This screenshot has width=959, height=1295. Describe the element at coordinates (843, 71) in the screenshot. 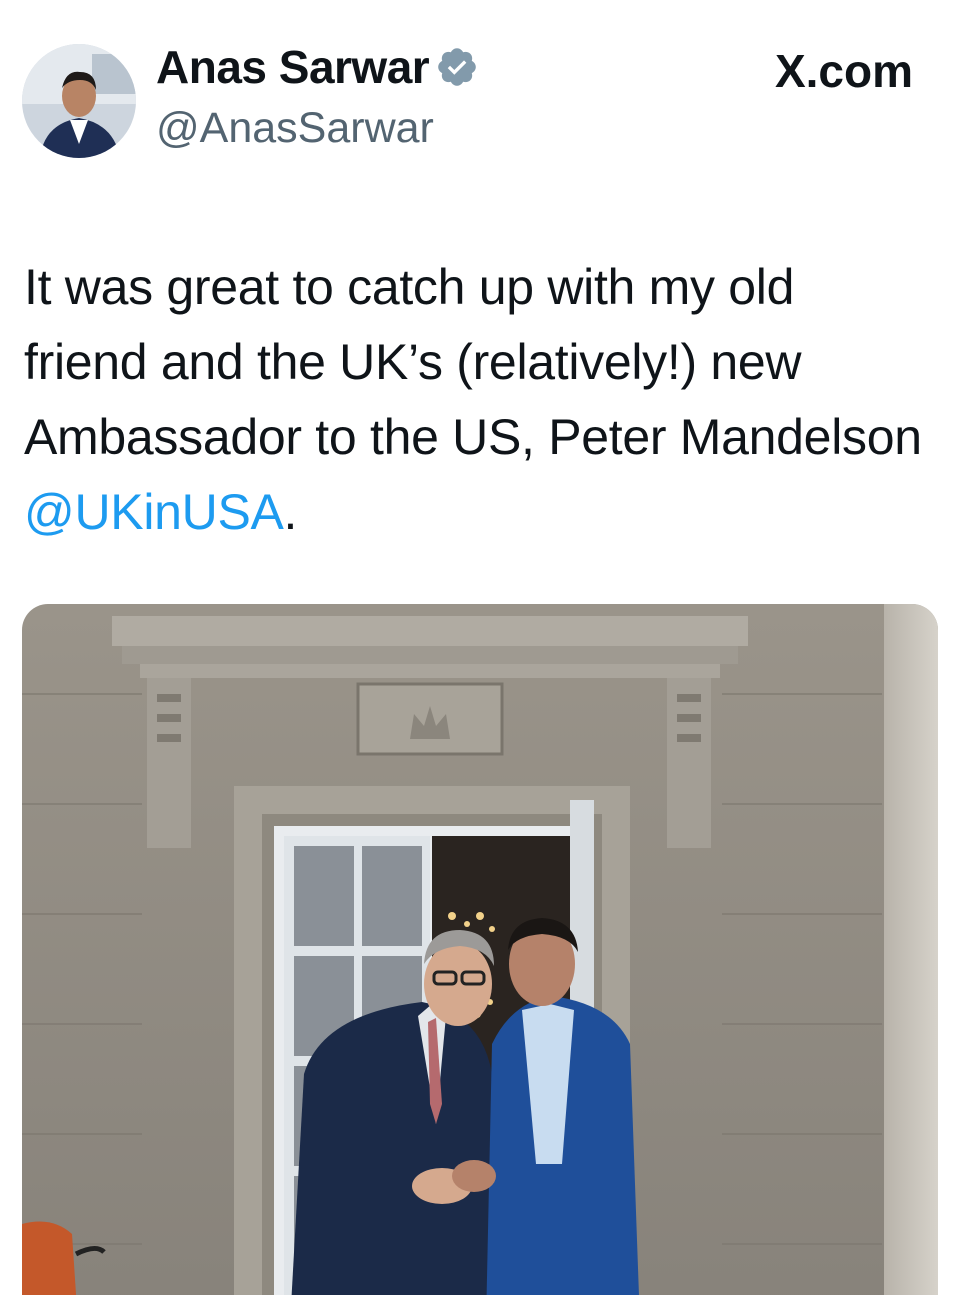

I see `source-label: X.com` at that location.